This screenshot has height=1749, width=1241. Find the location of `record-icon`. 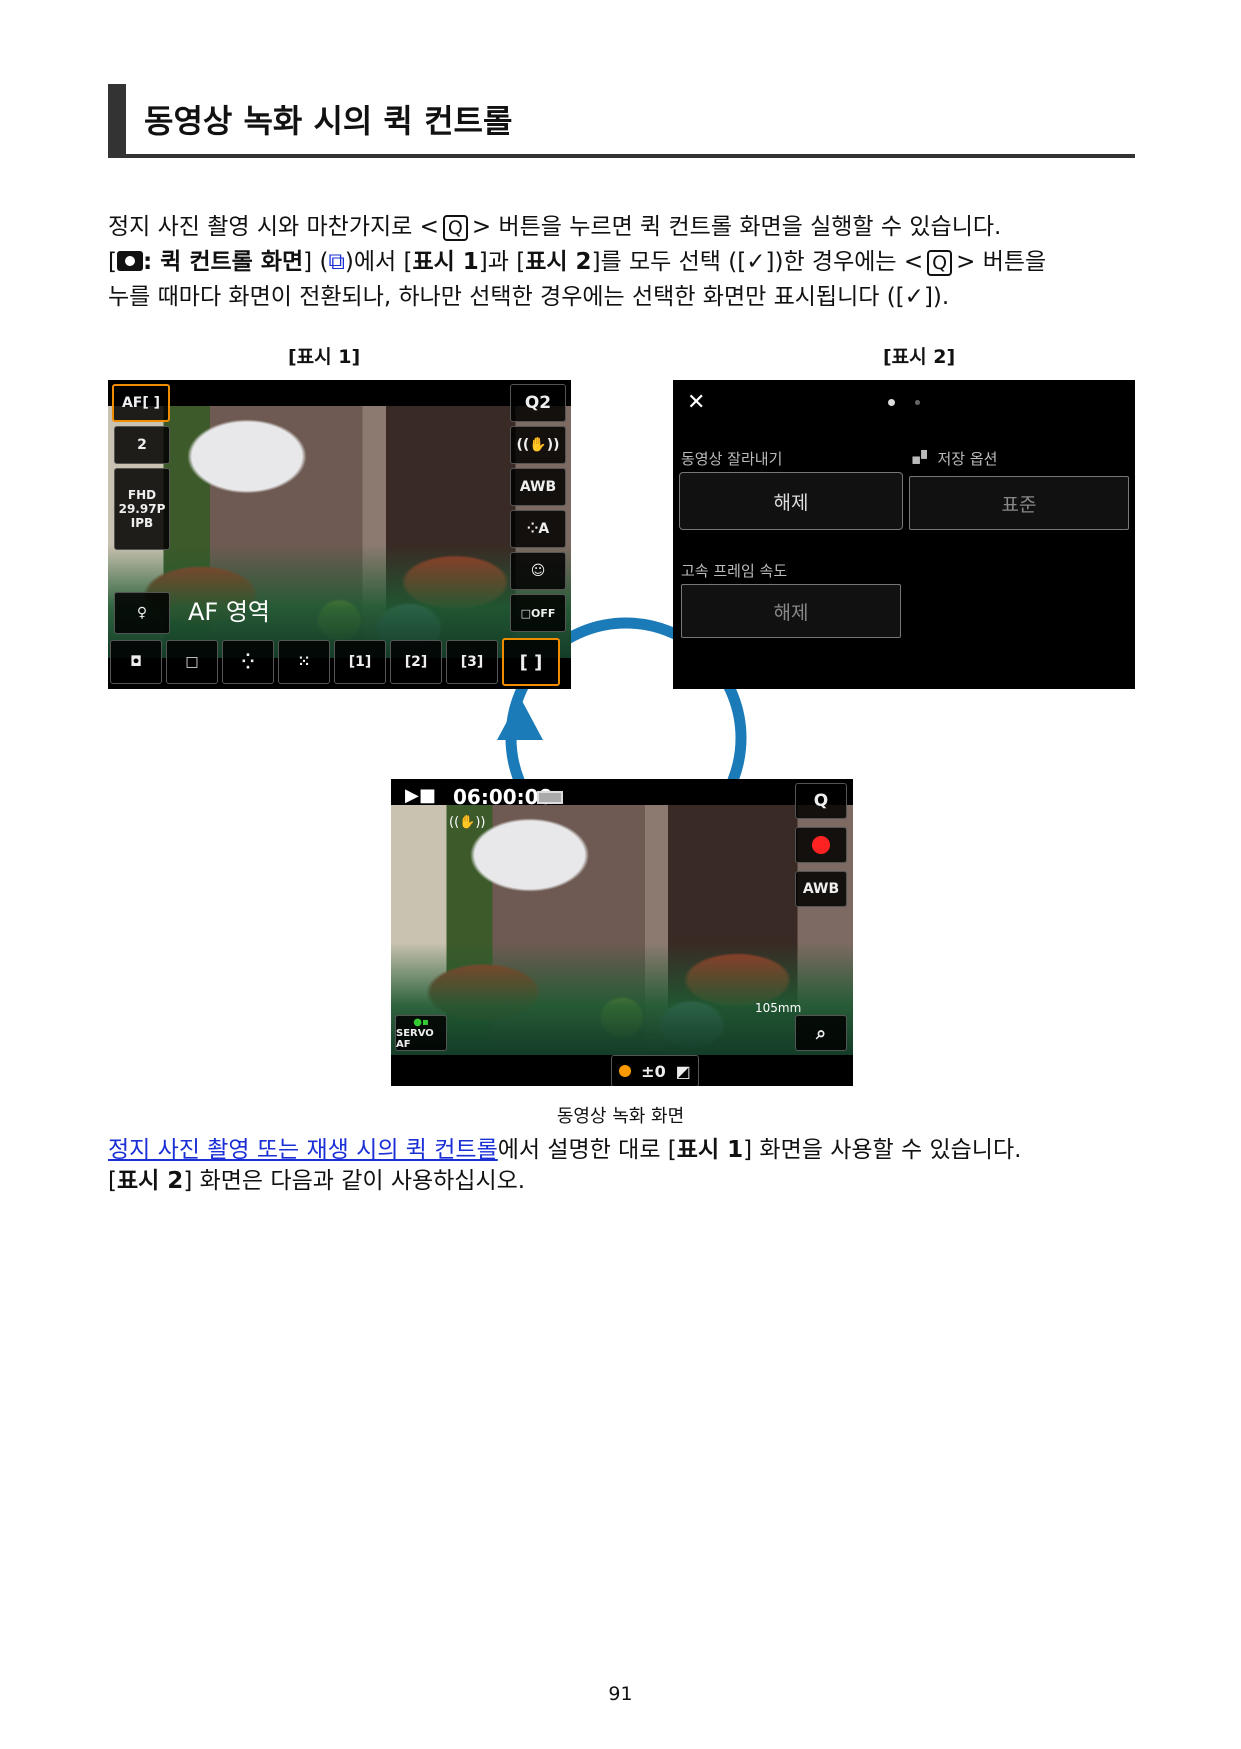

record-icon is located at coordinates (821, 845).